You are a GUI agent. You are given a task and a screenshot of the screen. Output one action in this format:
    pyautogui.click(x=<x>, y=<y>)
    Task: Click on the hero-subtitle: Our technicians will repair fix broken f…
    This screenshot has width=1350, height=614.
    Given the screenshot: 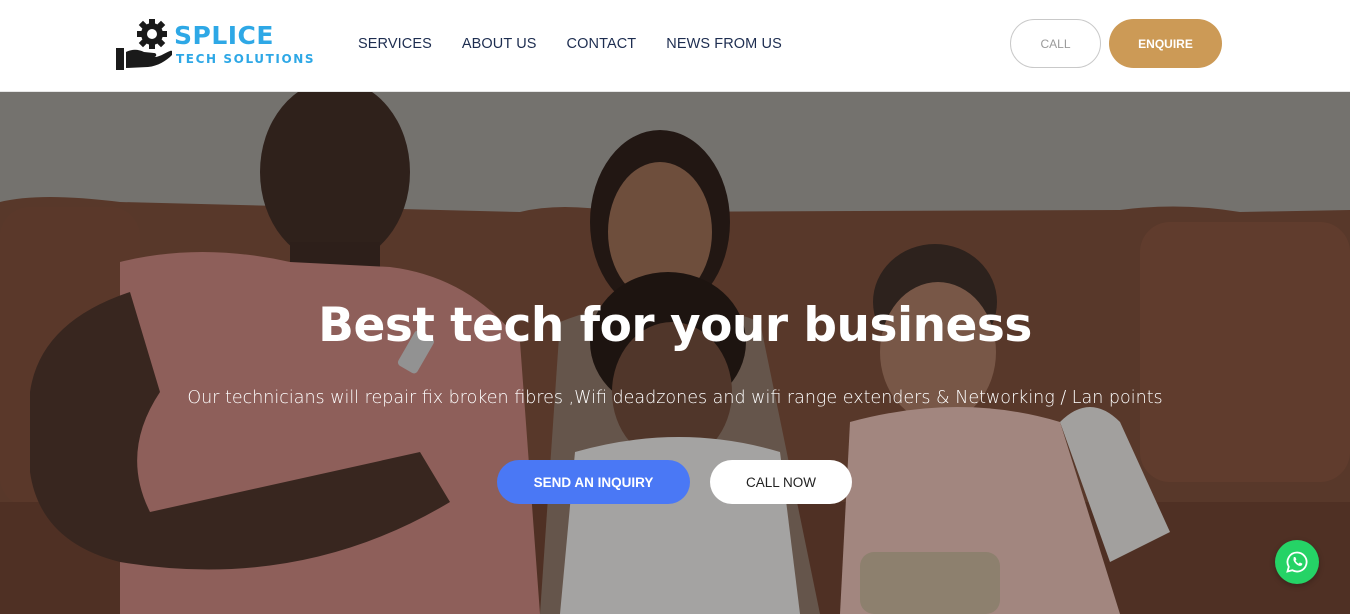 What is the action you would take?
    pyautogui.click(x=675, y=398)
    